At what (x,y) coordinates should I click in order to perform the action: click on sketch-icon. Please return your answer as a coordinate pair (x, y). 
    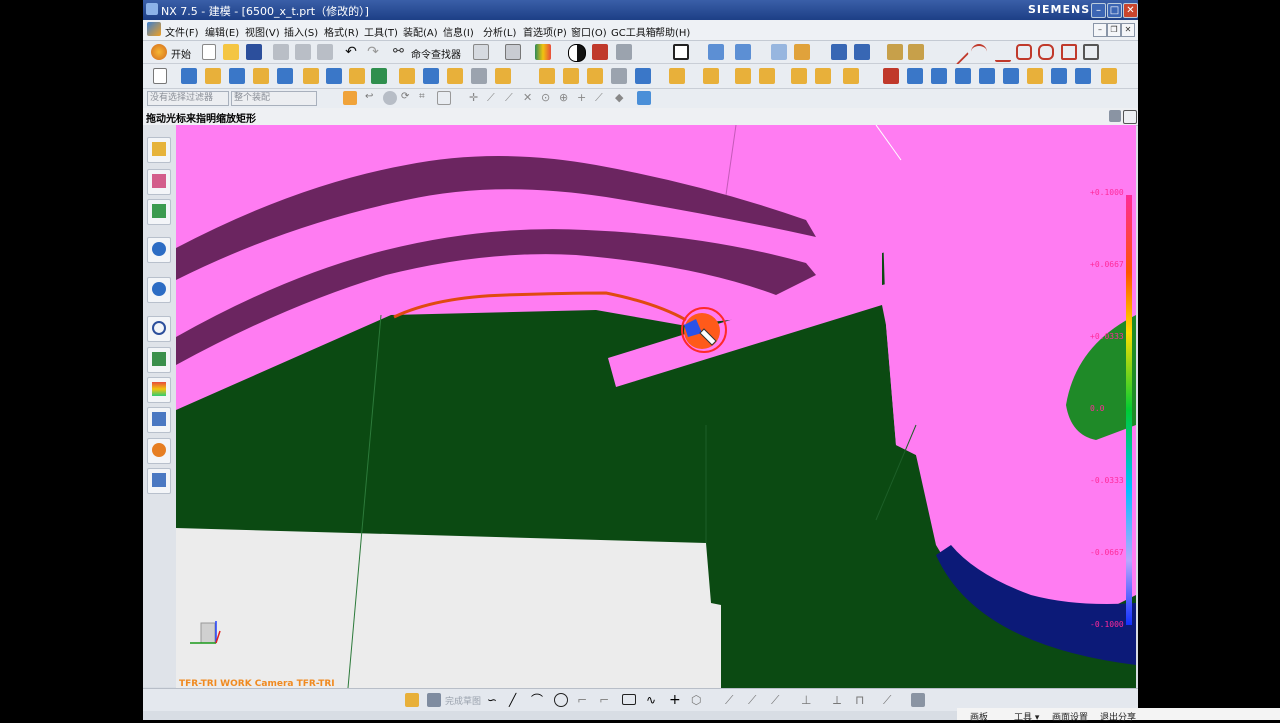
    Looking at the image, I should click on (160, 76).